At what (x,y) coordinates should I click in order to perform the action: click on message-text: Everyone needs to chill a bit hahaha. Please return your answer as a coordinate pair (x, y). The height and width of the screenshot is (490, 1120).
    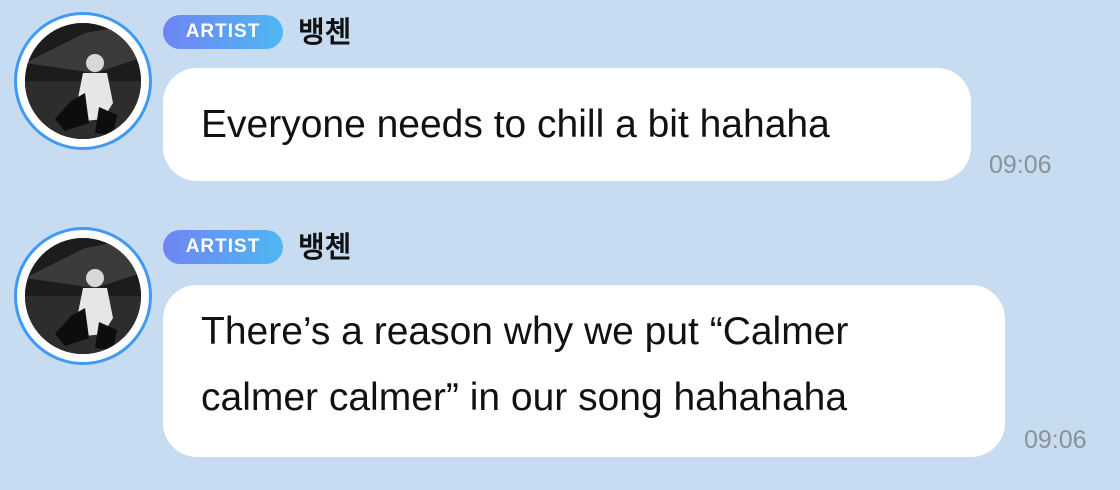
    Looking at the image, I should click on (515, 124).